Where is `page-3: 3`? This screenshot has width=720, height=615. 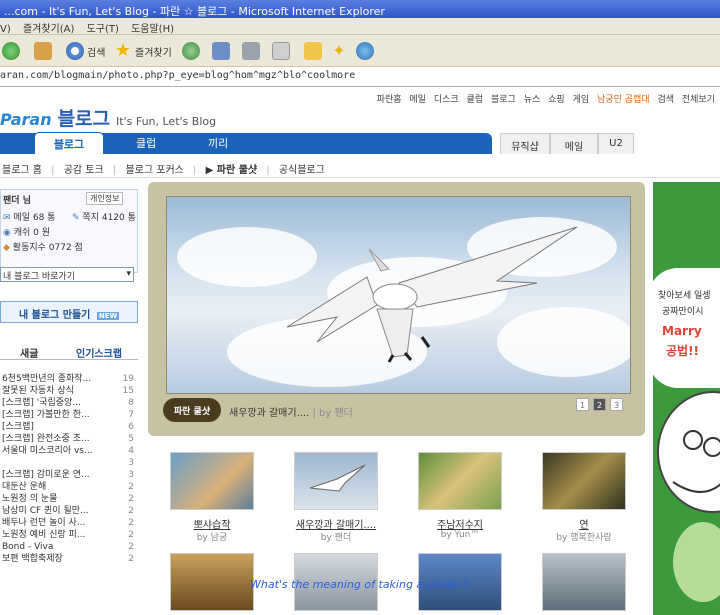
page-3: 3 is located at coordinates (616, 404).